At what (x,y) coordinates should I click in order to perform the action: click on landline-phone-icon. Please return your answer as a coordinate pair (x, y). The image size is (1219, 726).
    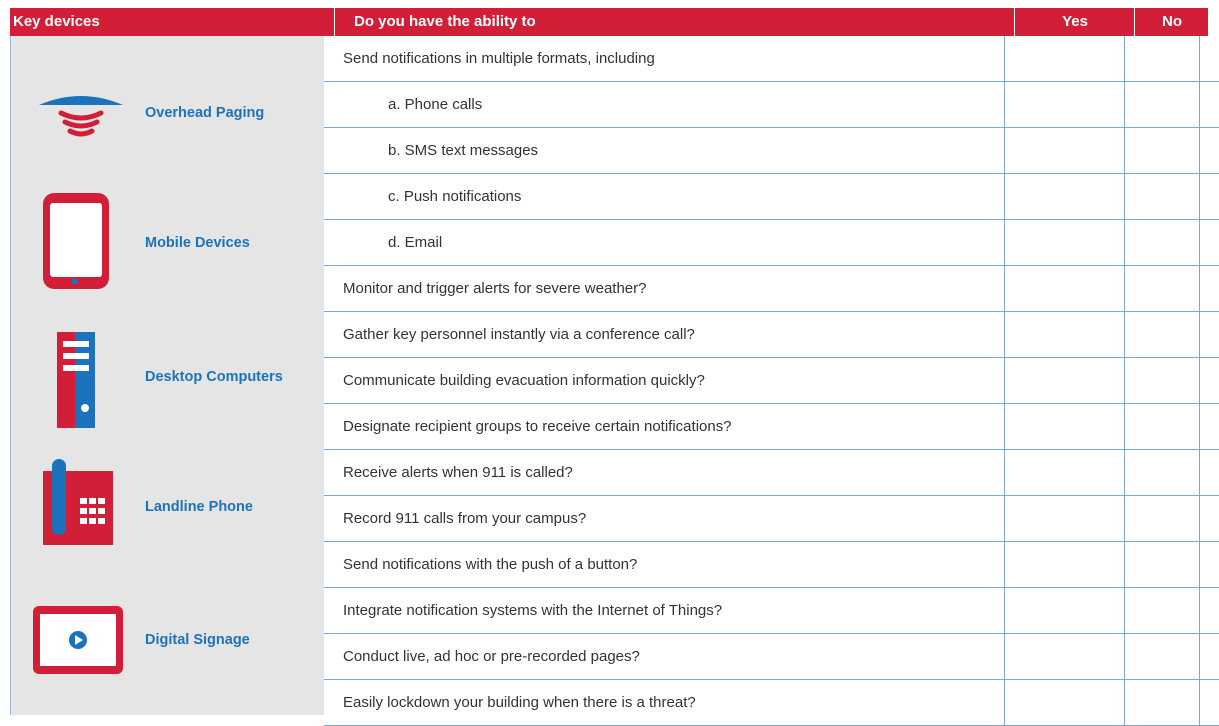
    Looking at the image, I should click on (78, 502).